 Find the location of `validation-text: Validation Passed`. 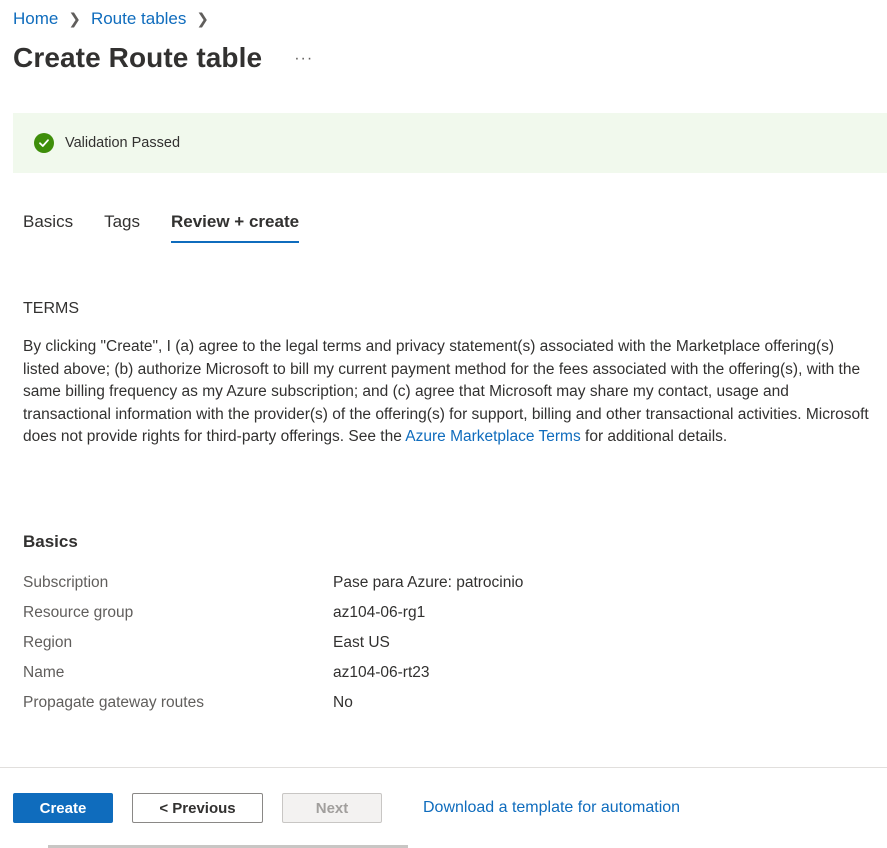

validation-text: Validation Passed is located at coordinates (123, 143).